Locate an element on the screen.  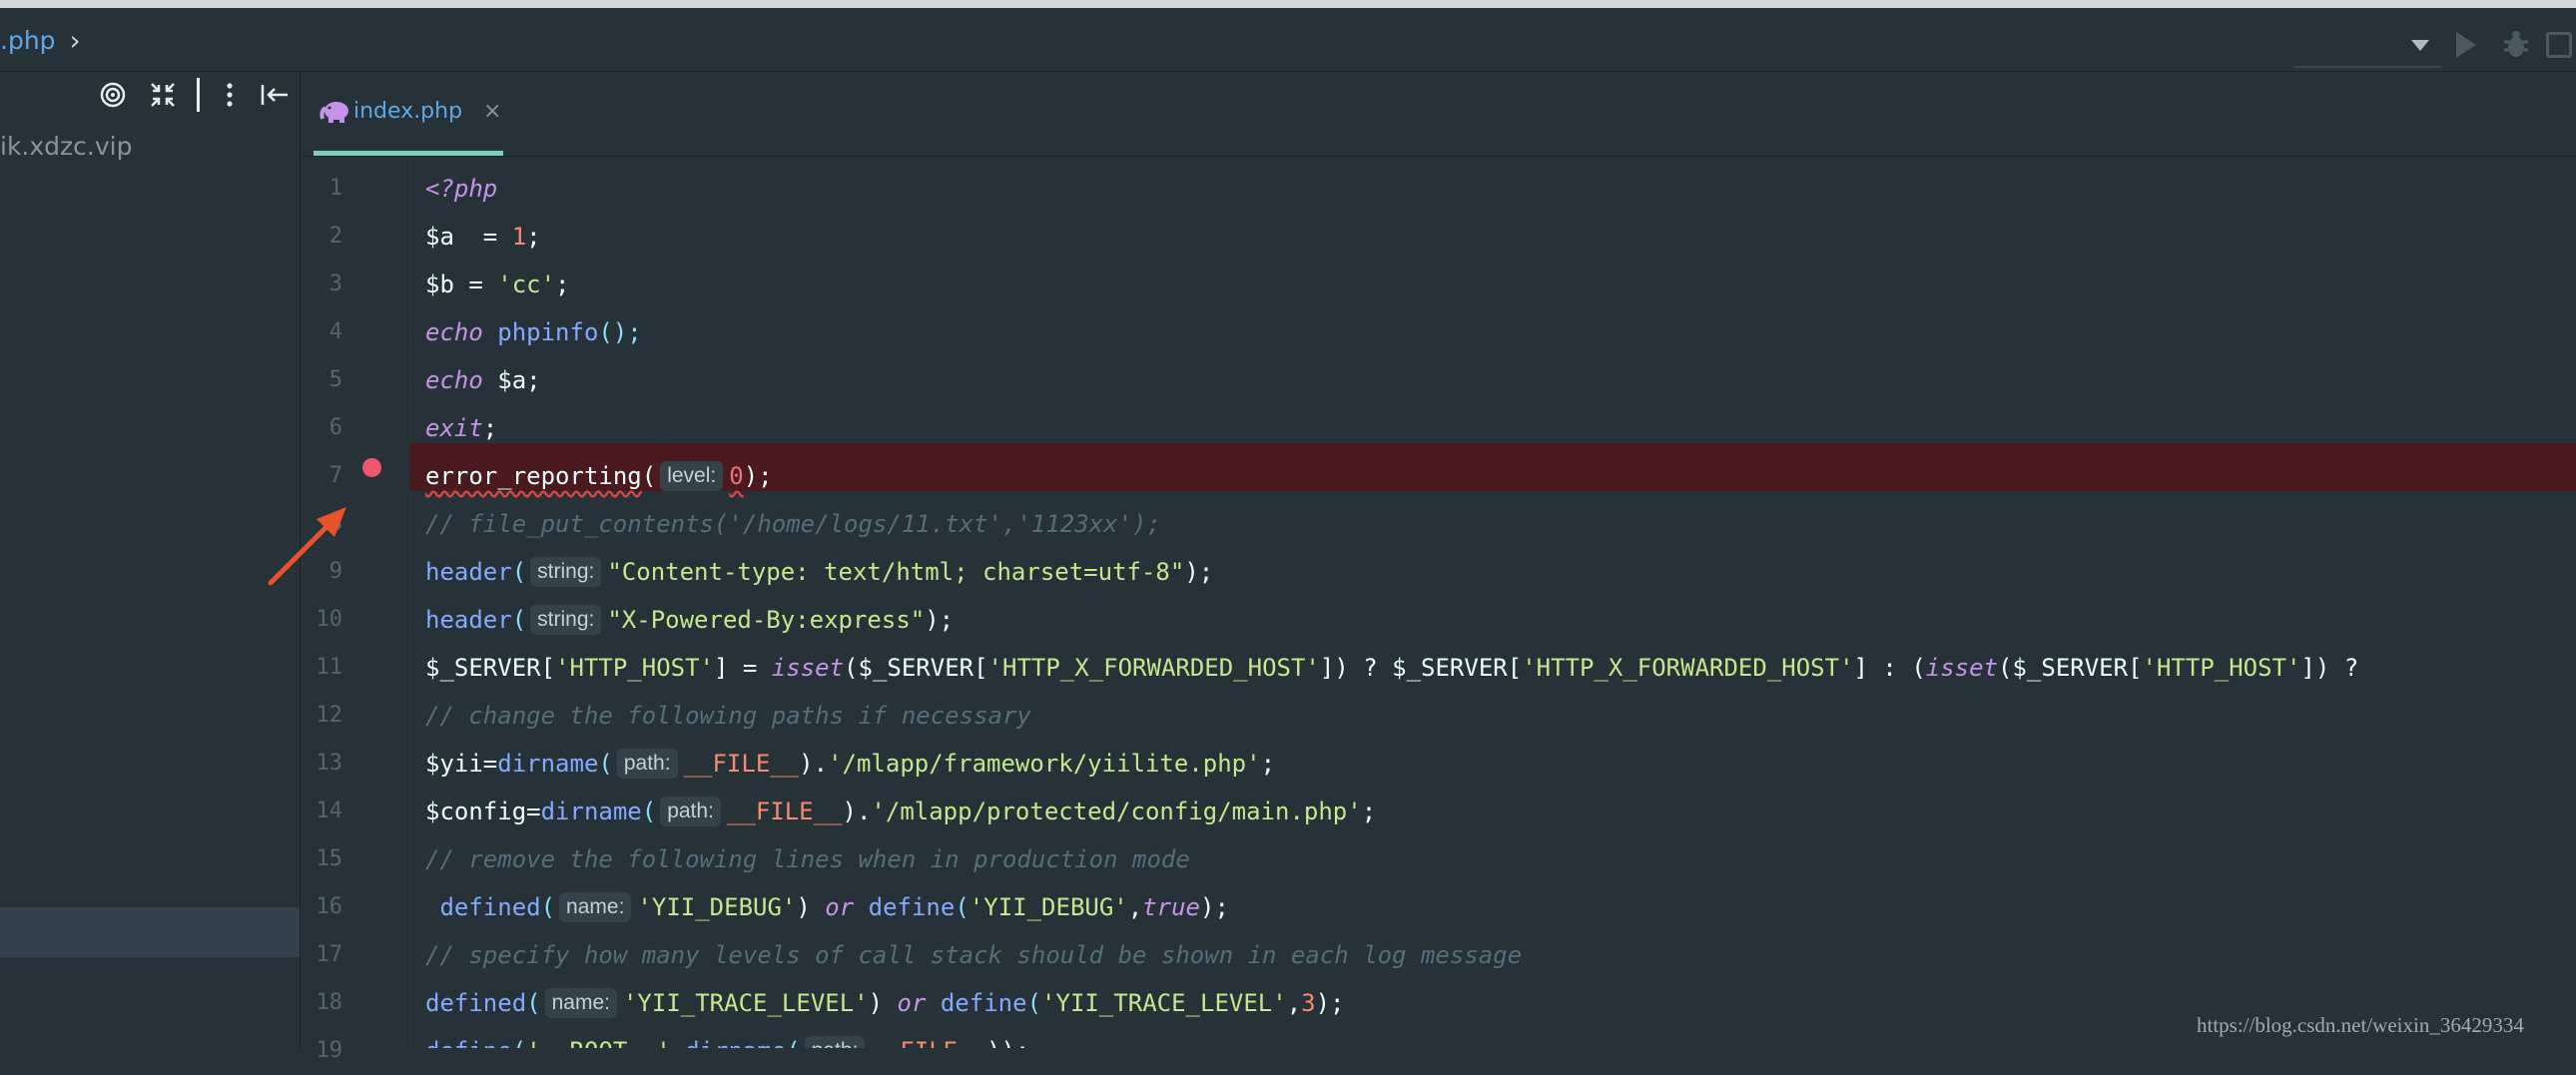
project-tree-root: ik.xdzc.vip is located at coordinates (66, 146).